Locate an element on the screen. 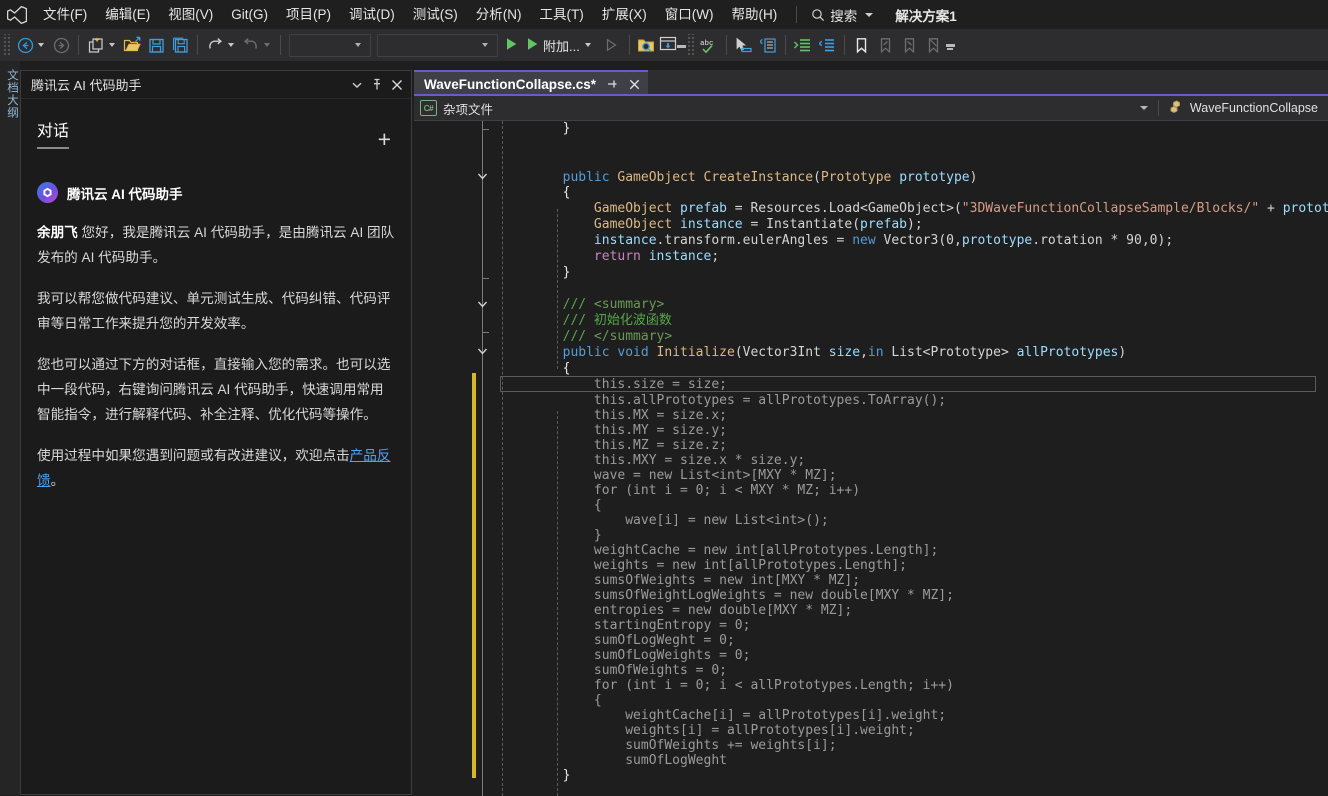 Image resolution: width=1328 pixels, height=796 pixels. redo-dropdown is located at coordinates (267, 45).